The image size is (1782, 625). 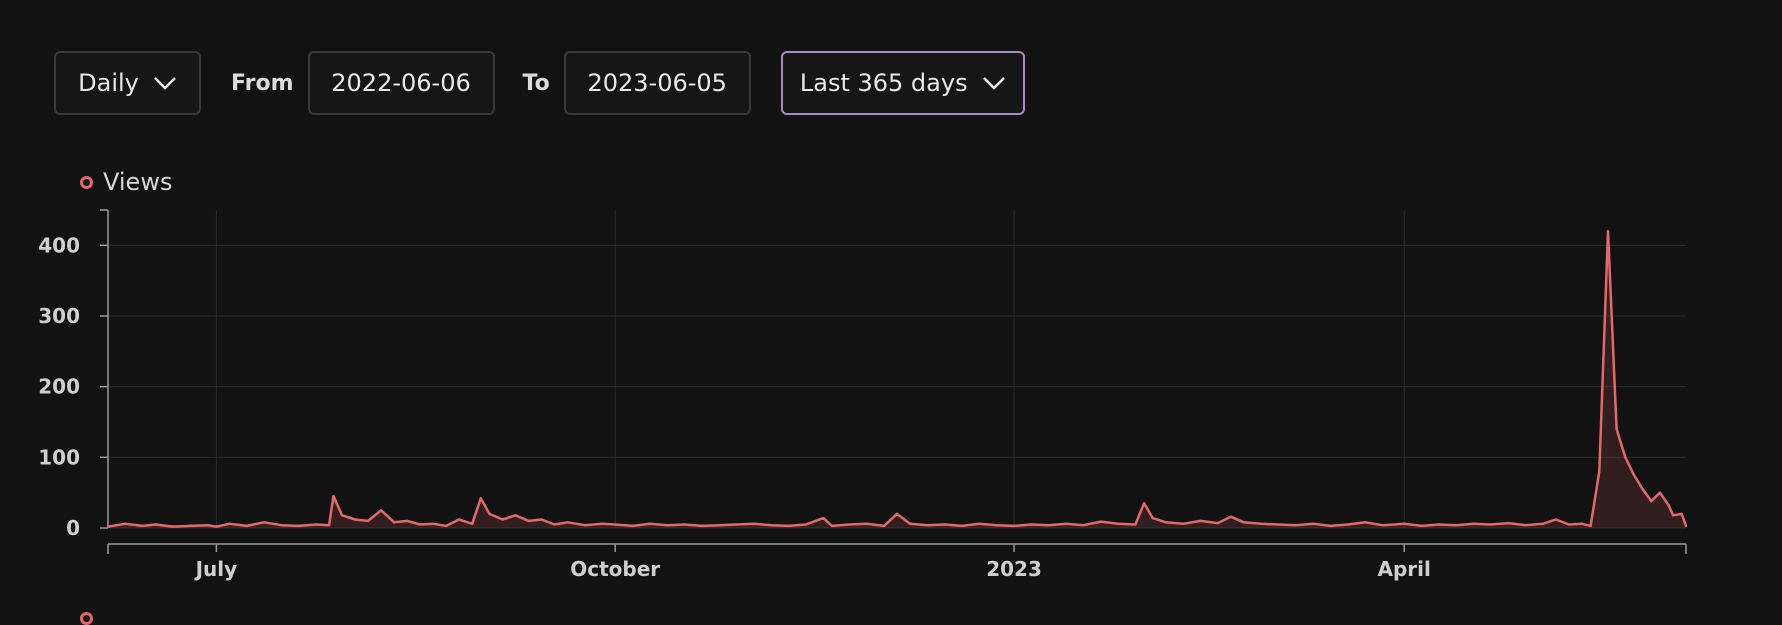 What do you see at coordinates (615, 569) in the screenshot?
I see `x-tick-label: October` at bounding box center [615, 569].